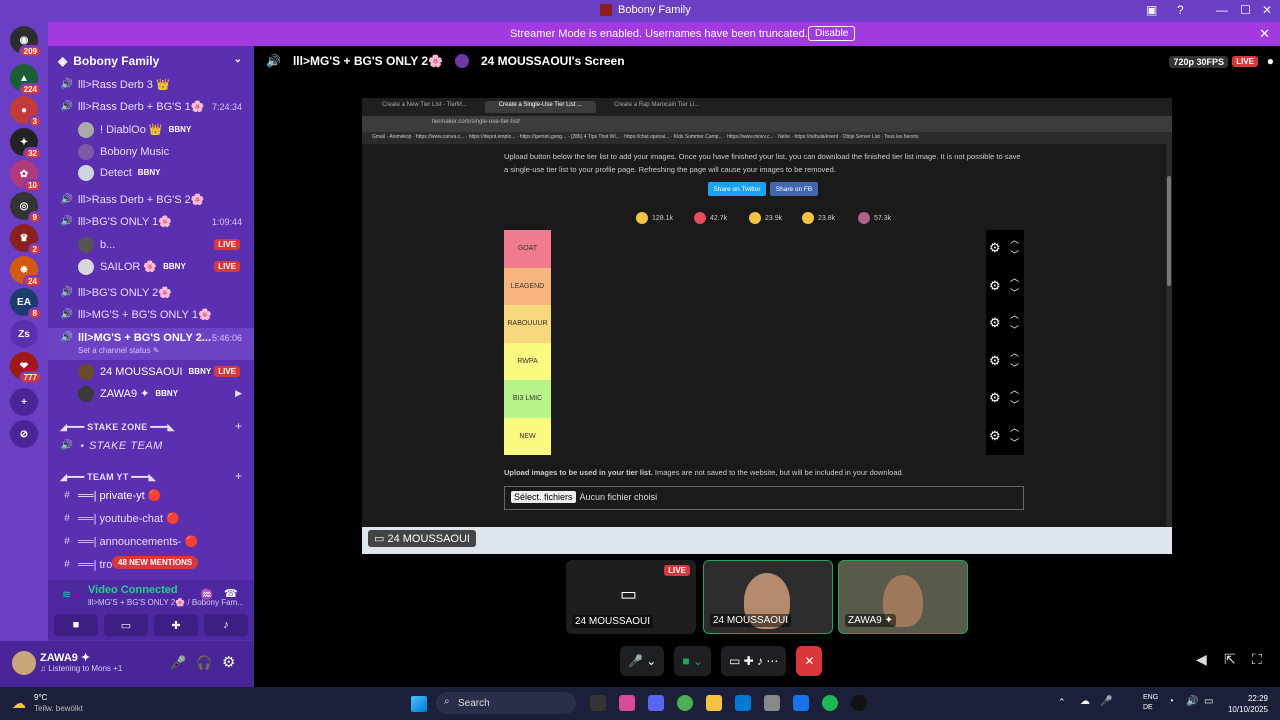  I want to click on server-icon: EA 8, so click(26, 304).